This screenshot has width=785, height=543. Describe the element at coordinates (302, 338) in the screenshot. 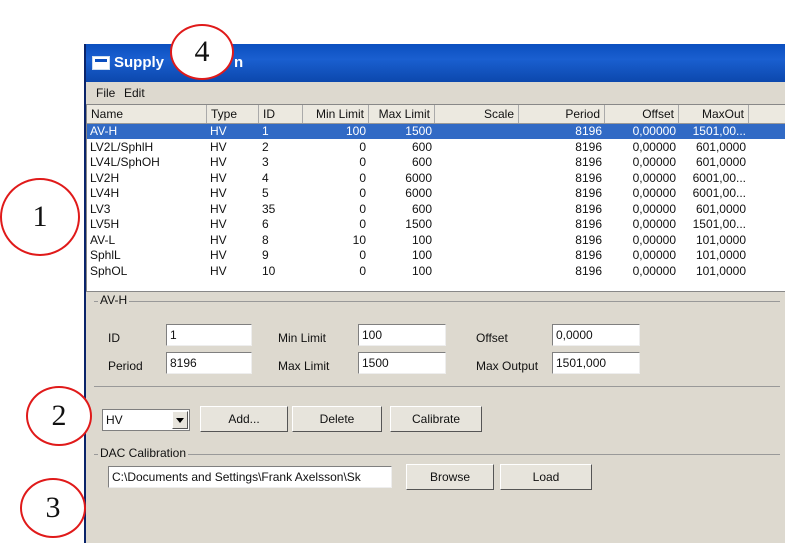

I see `min-limit-label: Min Limit` at that location.